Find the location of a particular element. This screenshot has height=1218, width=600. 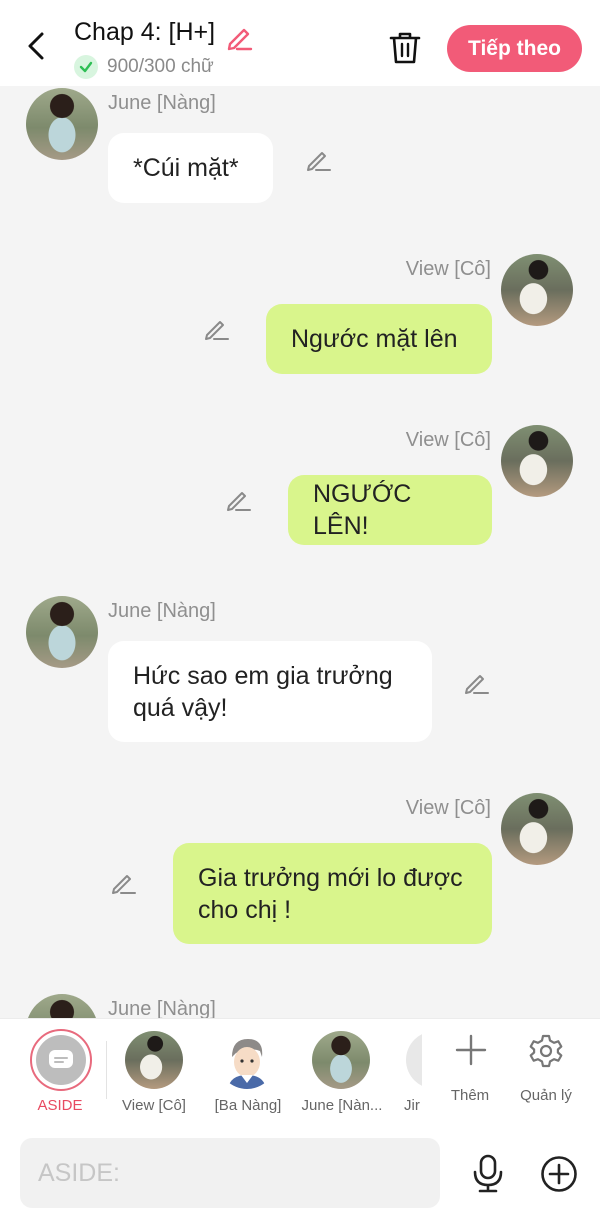

top-header: Chap 4: [H+] 900/300 chữ Tiếp theo is located at coordinates (300, 43).